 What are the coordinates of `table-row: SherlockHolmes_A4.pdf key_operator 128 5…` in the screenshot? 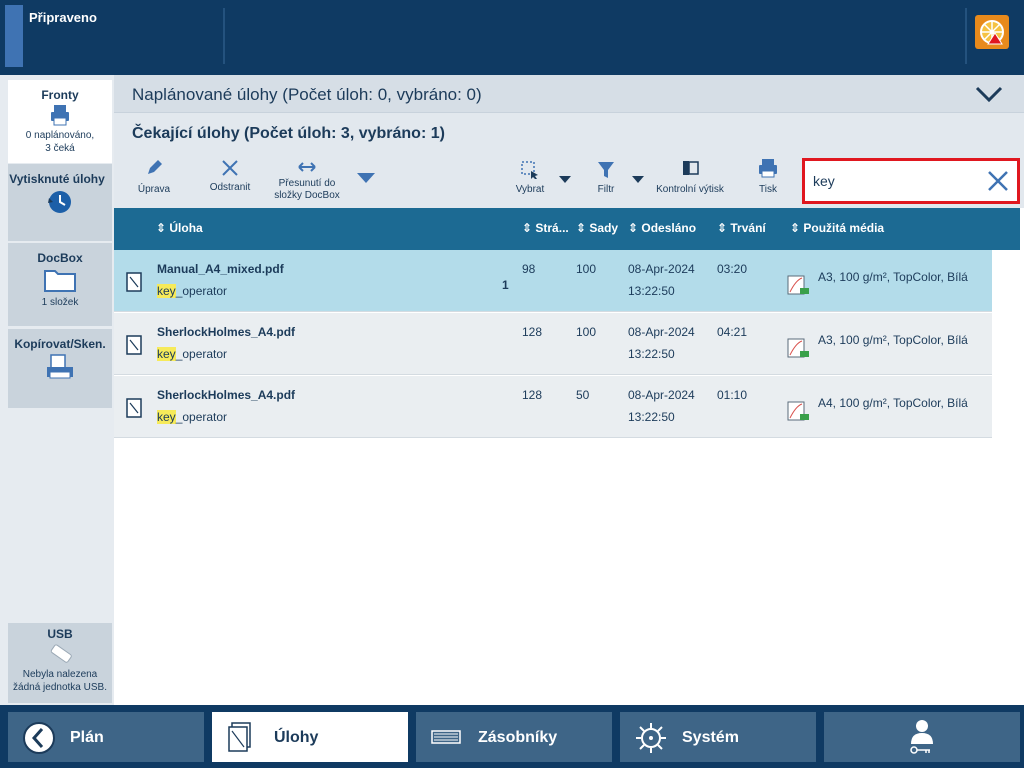 It's located at (553, 407).